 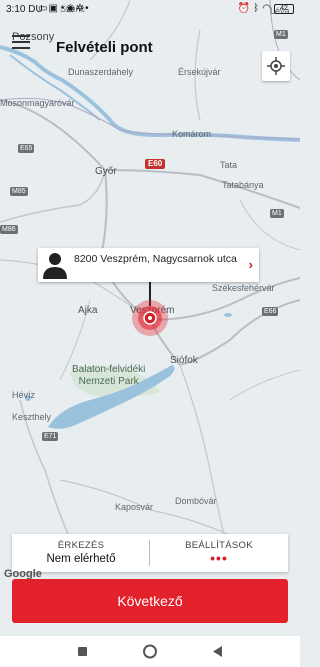 What do you see at coordinates (243, 288) in the screenshot?
I see `map-label-szekesfehervar: Székesfehérvár` at bounding box center [243, 288].